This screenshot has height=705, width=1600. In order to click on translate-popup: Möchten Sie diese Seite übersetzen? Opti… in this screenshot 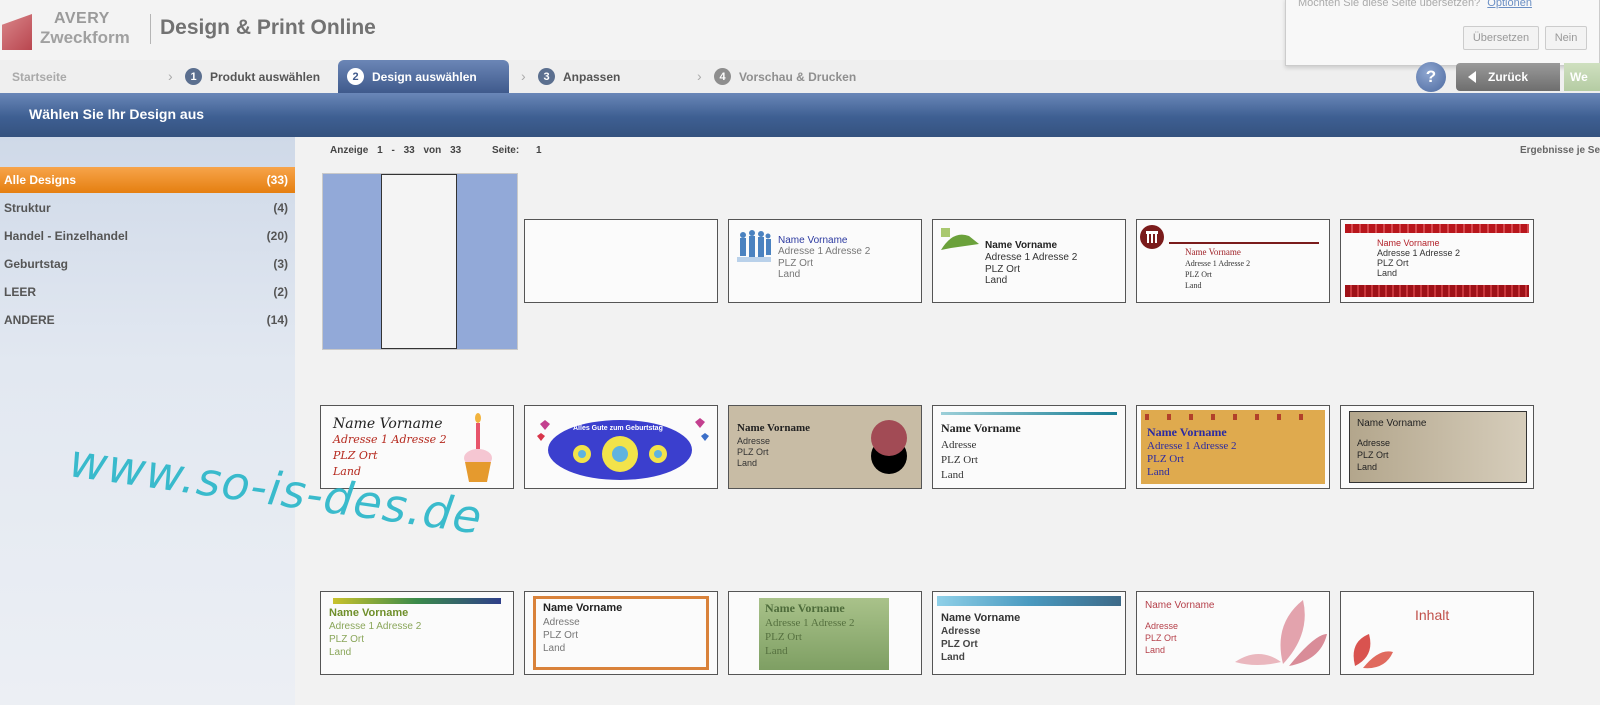, I will do `click(1442, 33)`.